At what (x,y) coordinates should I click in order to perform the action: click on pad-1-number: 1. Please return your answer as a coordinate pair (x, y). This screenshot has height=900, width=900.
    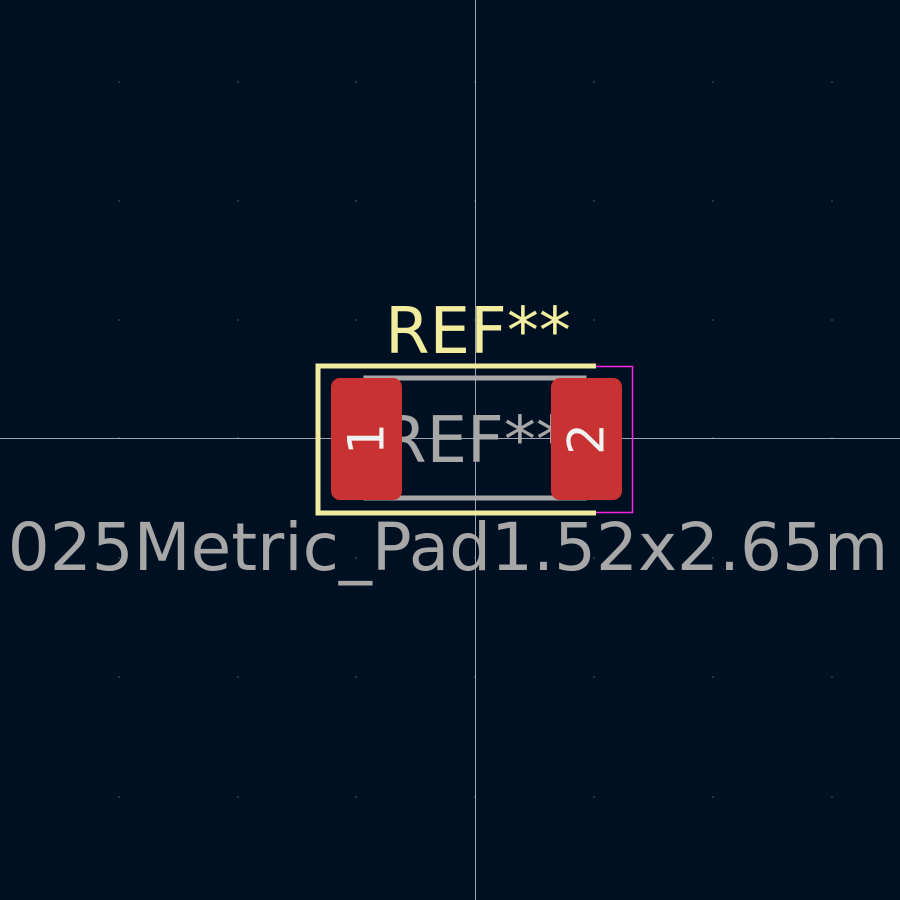
    Looking at the image, I should click on (367, 439).